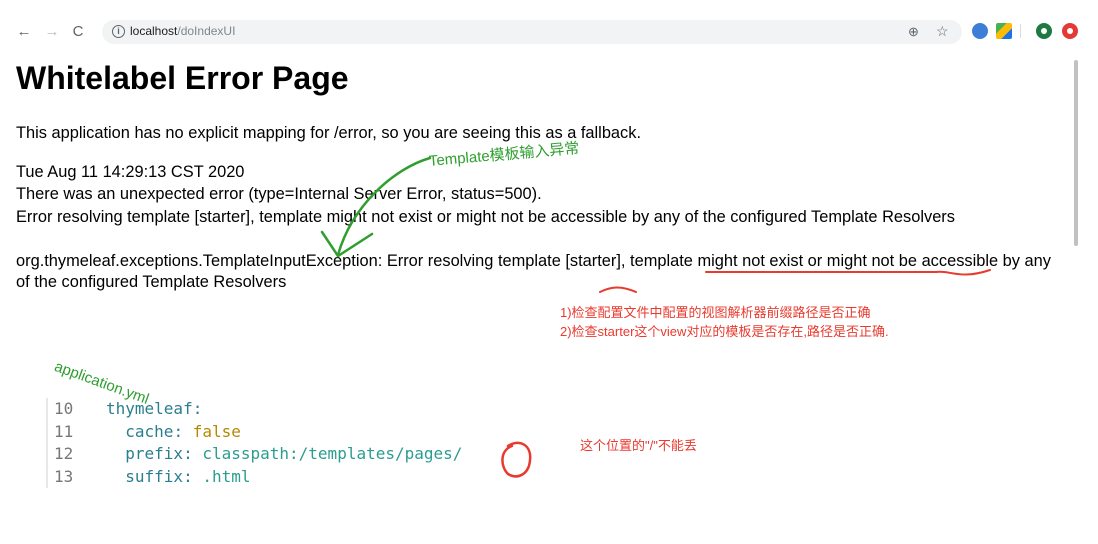 The height and width of the screenshot is (544, 1098). I want to click on toolbar-divider, so click(1020, 31).